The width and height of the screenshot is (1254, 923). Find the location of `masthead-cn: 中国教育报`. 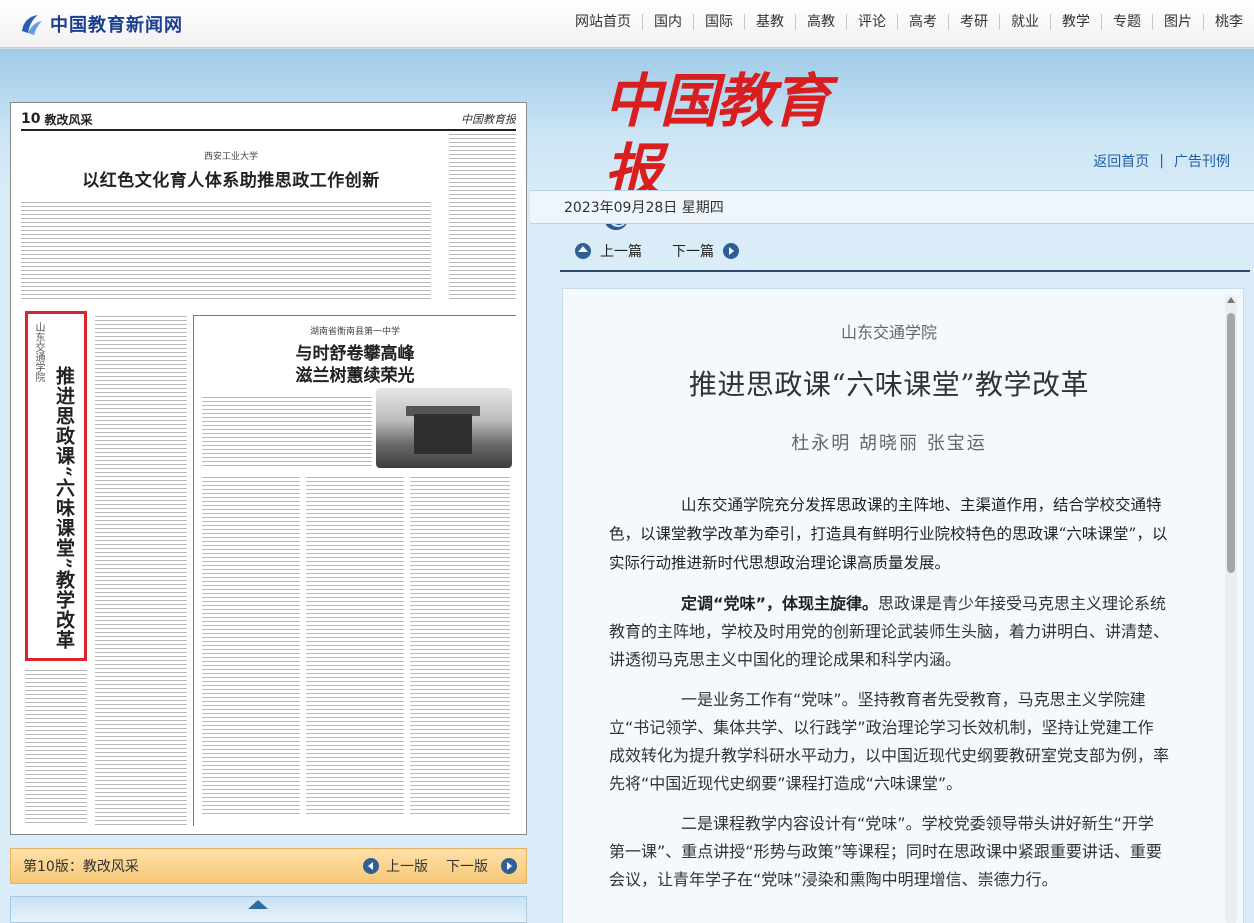

masthead-cn: 中国教育报 is located at coordinates (717, 136).